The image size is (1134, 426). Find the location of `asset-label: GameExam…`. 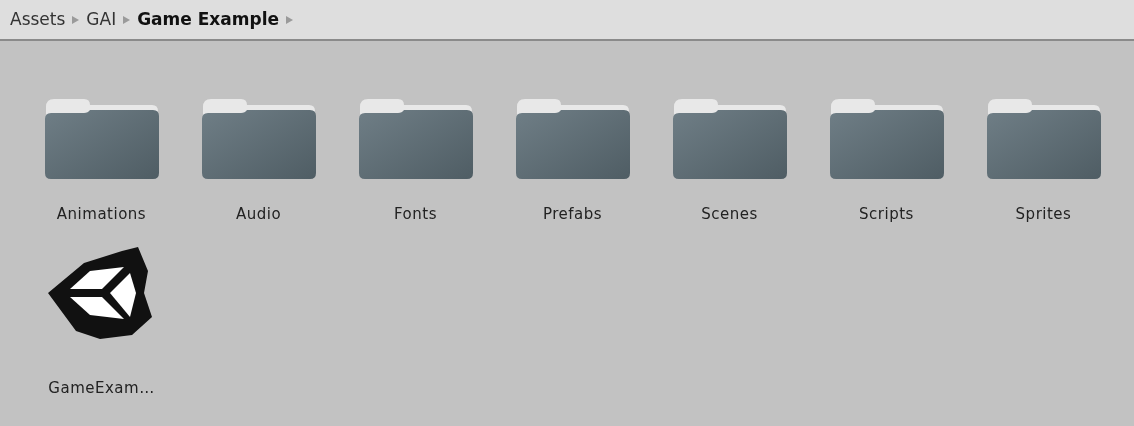

asset-label: GameExam… is located at coordinates (101, 388).